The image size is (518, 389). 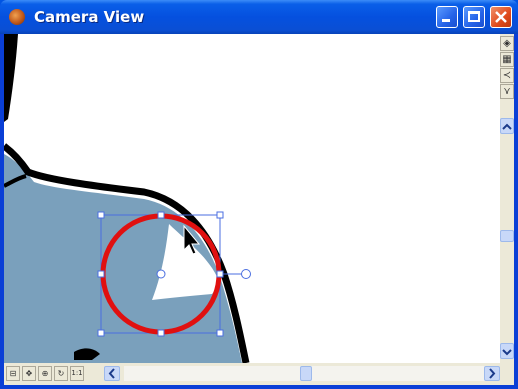 What do you see at coordinates (220, 215) in the screenshot?
I see `resize-handle-top-right` at bounding box center [220, 215].